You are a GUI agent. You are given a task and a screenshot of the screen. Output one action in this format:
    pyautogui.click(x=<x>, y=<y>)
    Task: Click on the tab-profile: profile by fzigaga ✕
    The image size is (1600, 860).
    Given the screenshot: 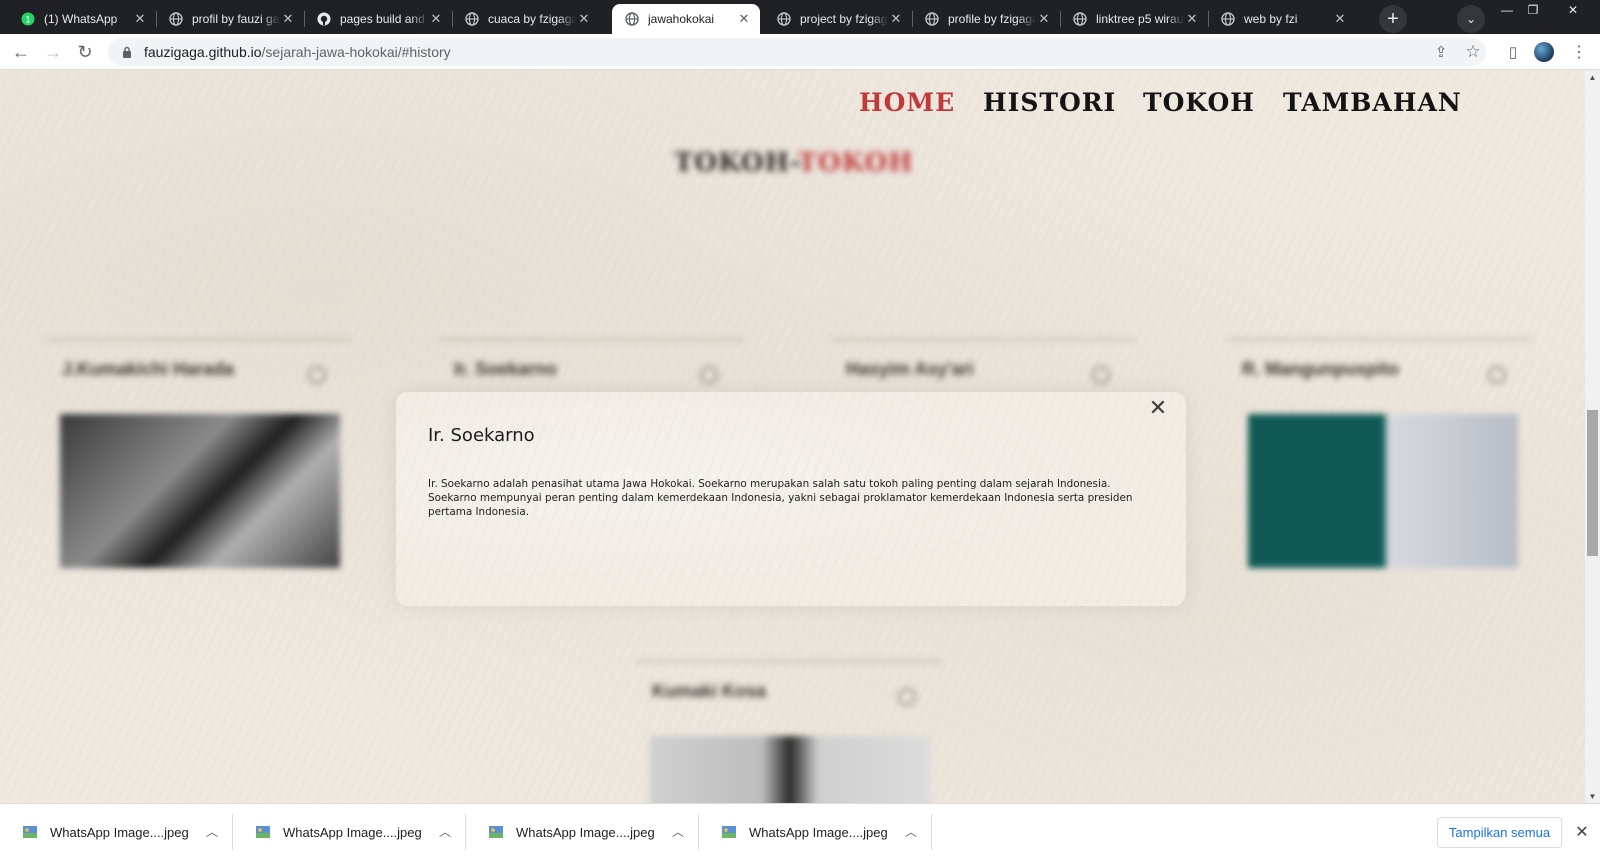 What is the action you would take?
    pyautogui.click(x=986, y=19)
    